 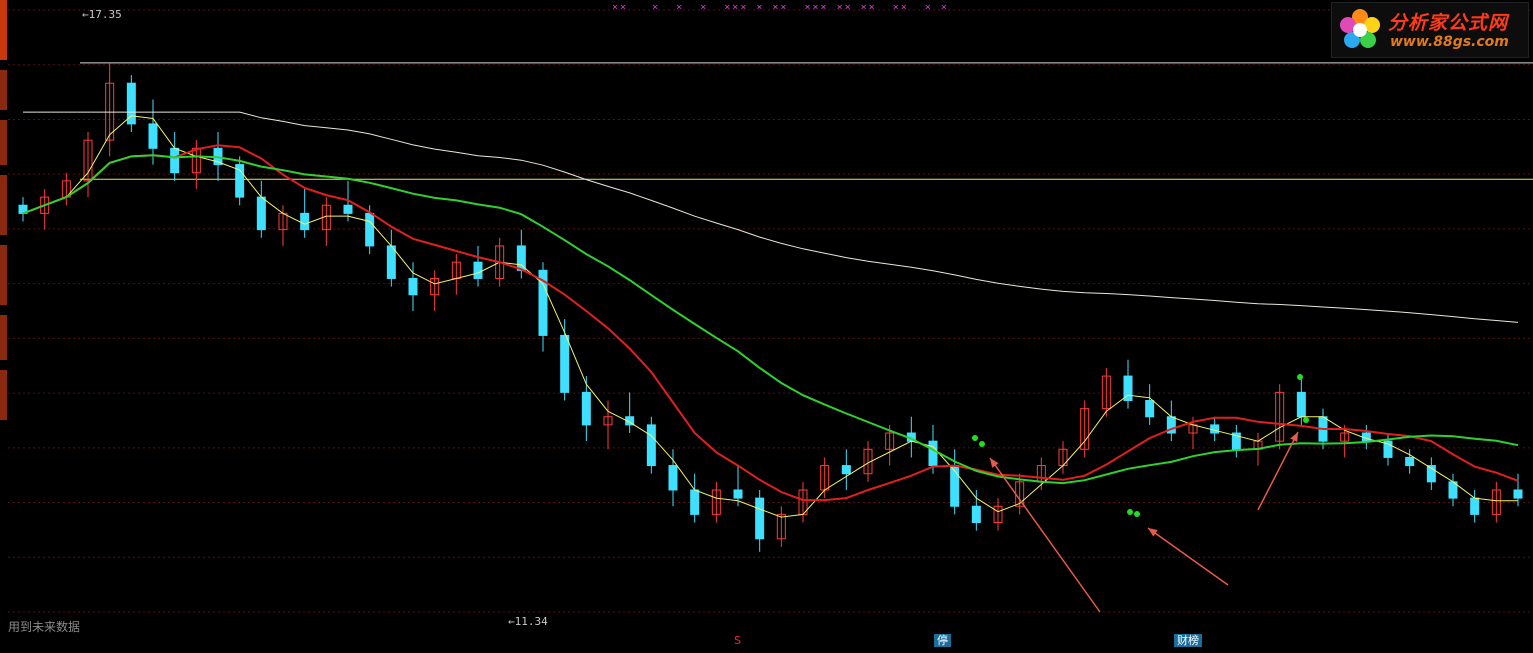 I want to click on low-price-marker: ←11.34, so click(x=528, y=621).